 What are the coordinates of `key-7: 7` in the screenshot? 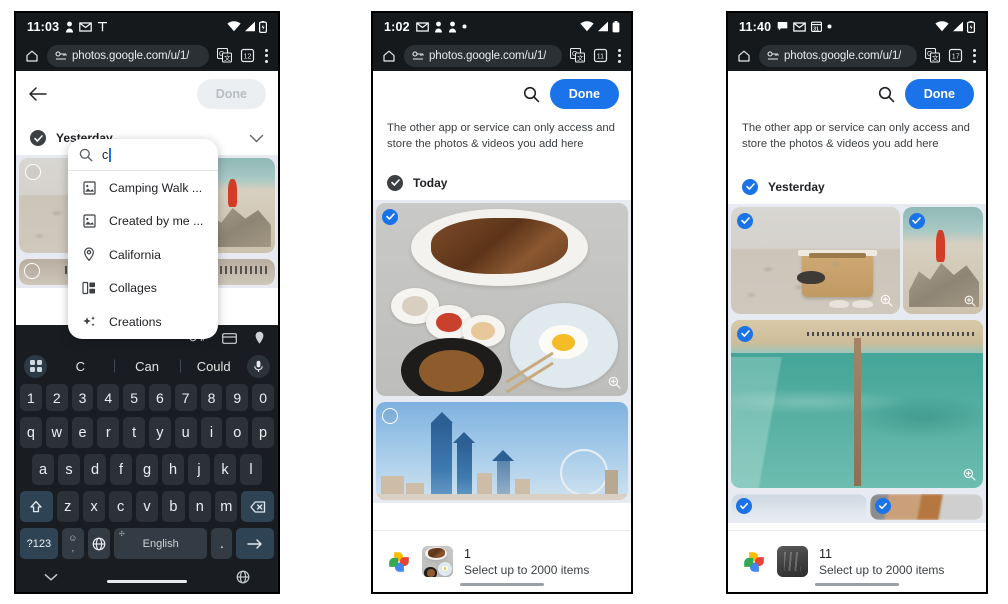 It's located at (185, 397).